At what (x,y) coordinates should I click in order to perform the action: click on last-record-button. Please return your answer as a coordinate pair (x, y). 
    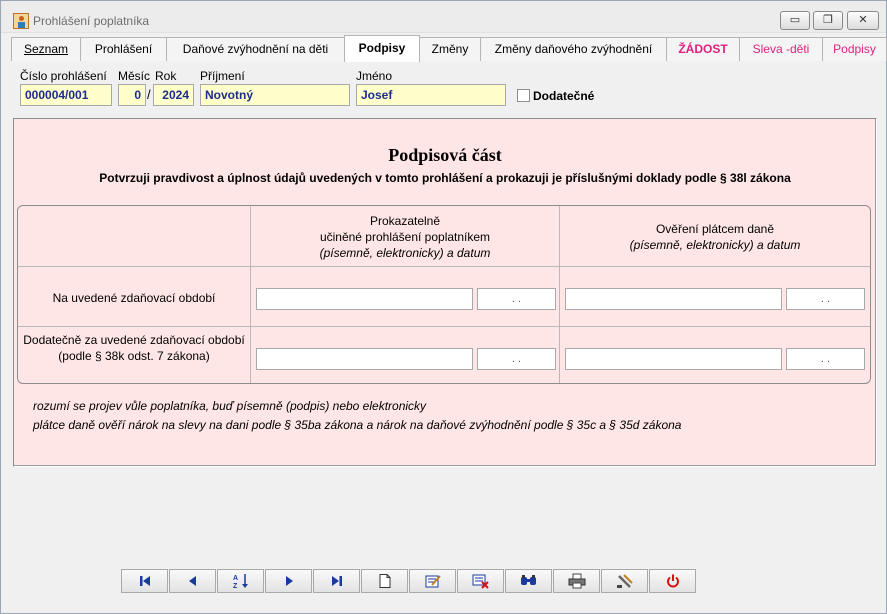
    Looking at the image, I should click on (336, 581).